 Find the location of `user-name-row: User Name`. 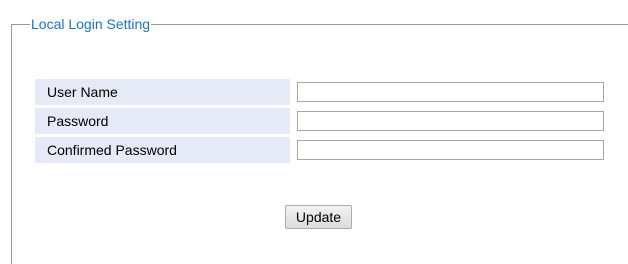

user-name-row: User Name is located at coordinates (322, 92).